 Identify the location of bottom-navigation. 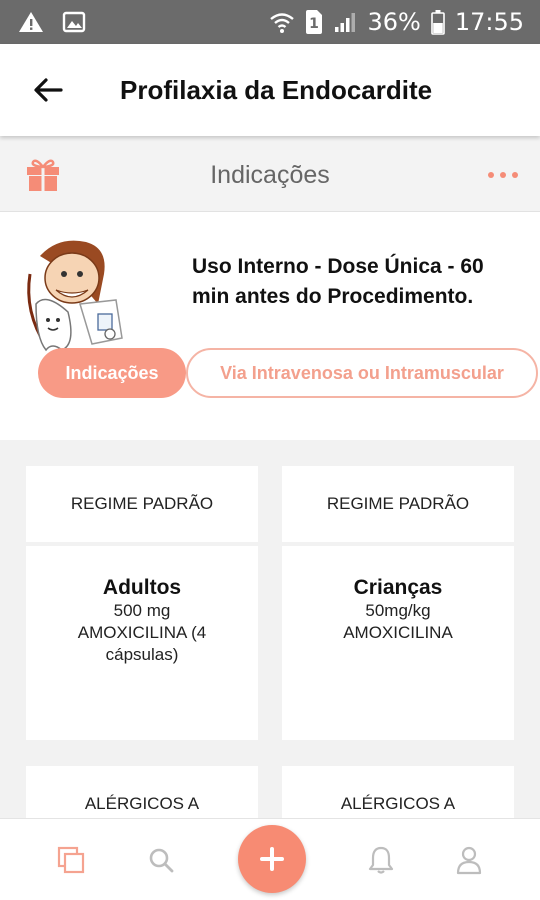
(270, 859).